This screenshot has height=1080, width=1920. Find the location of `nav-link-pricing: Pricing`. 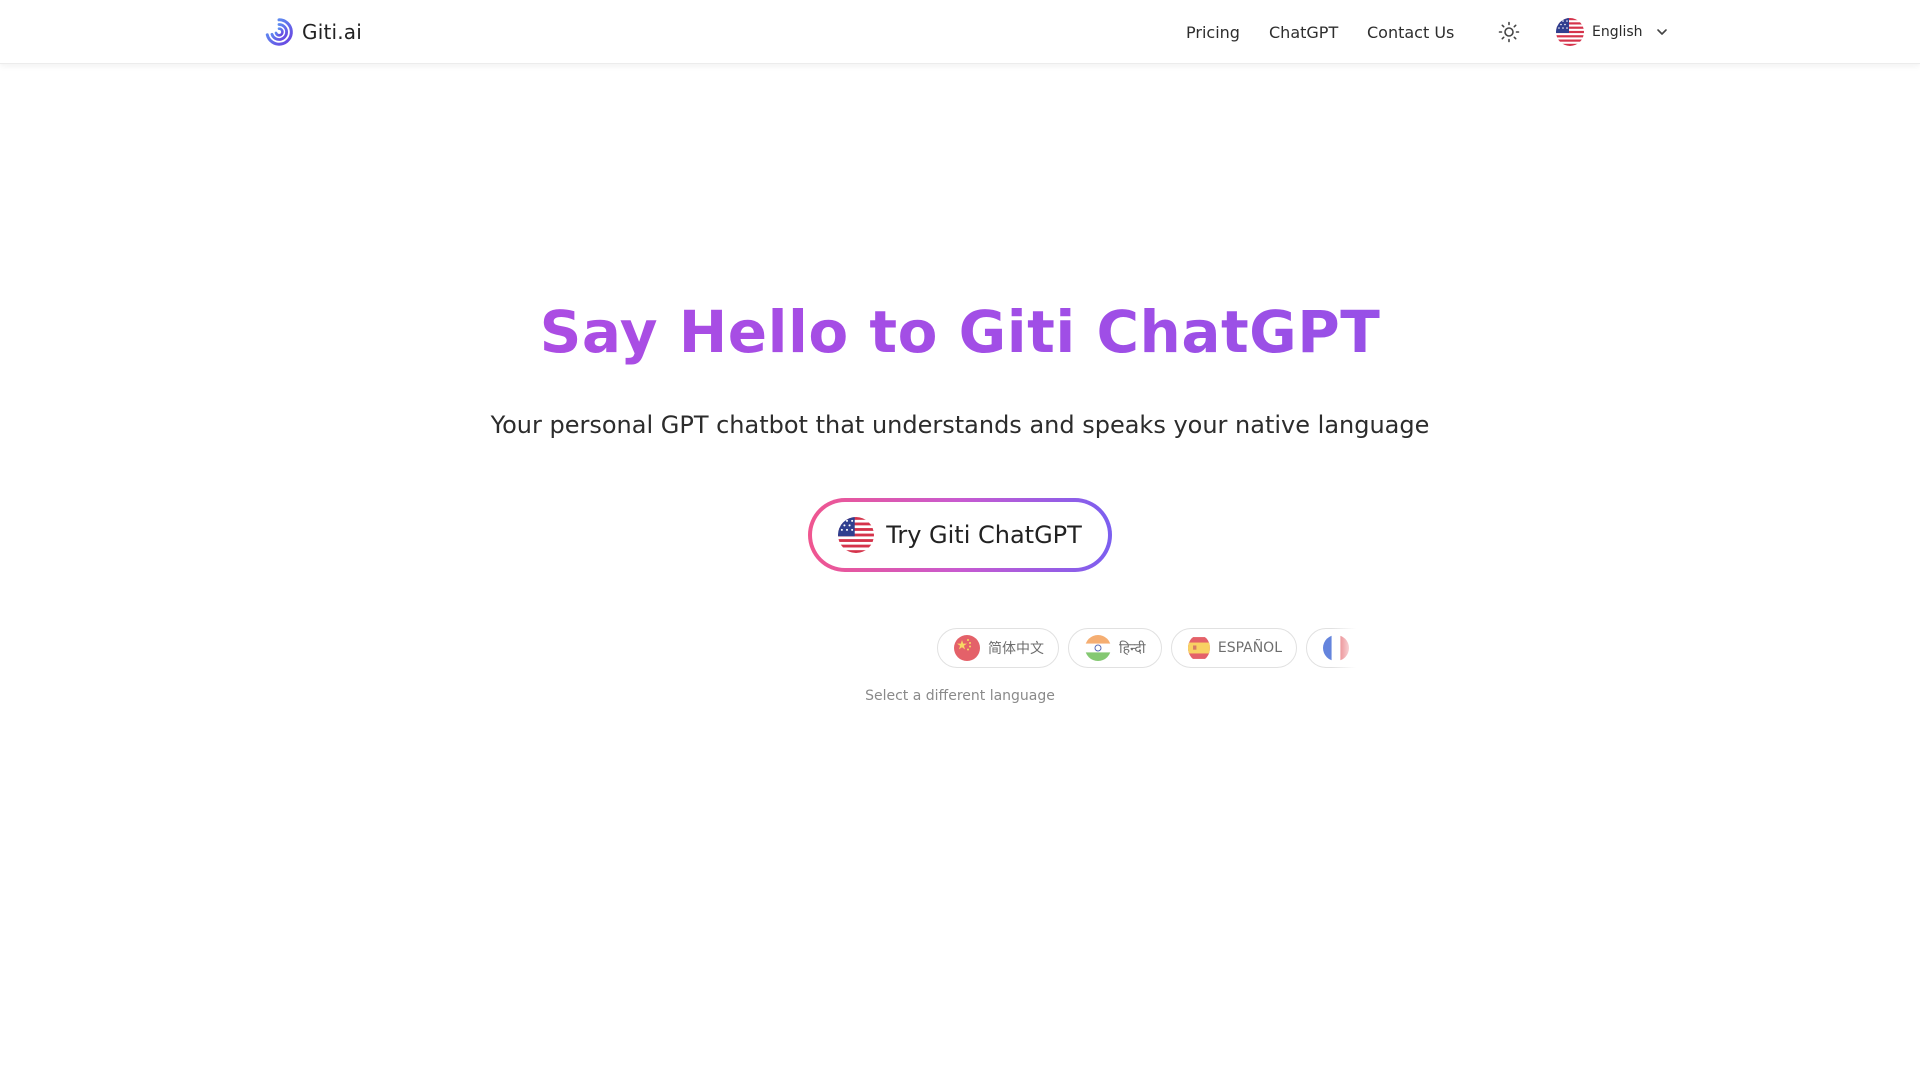

nav-link-pricing: Pricing is located at coordinates (1213, 32).